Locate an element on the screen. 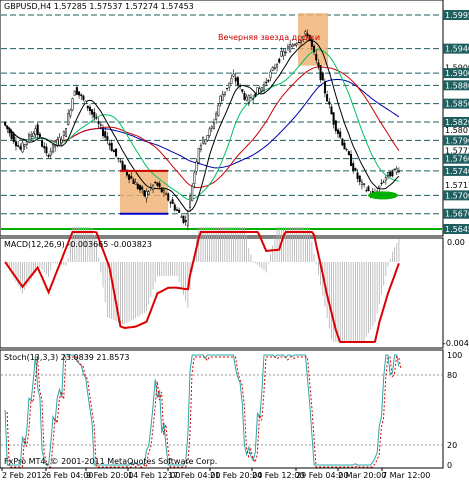  time-axis-label: 2 Mar 20:00 is located at coordinates (362, 475).